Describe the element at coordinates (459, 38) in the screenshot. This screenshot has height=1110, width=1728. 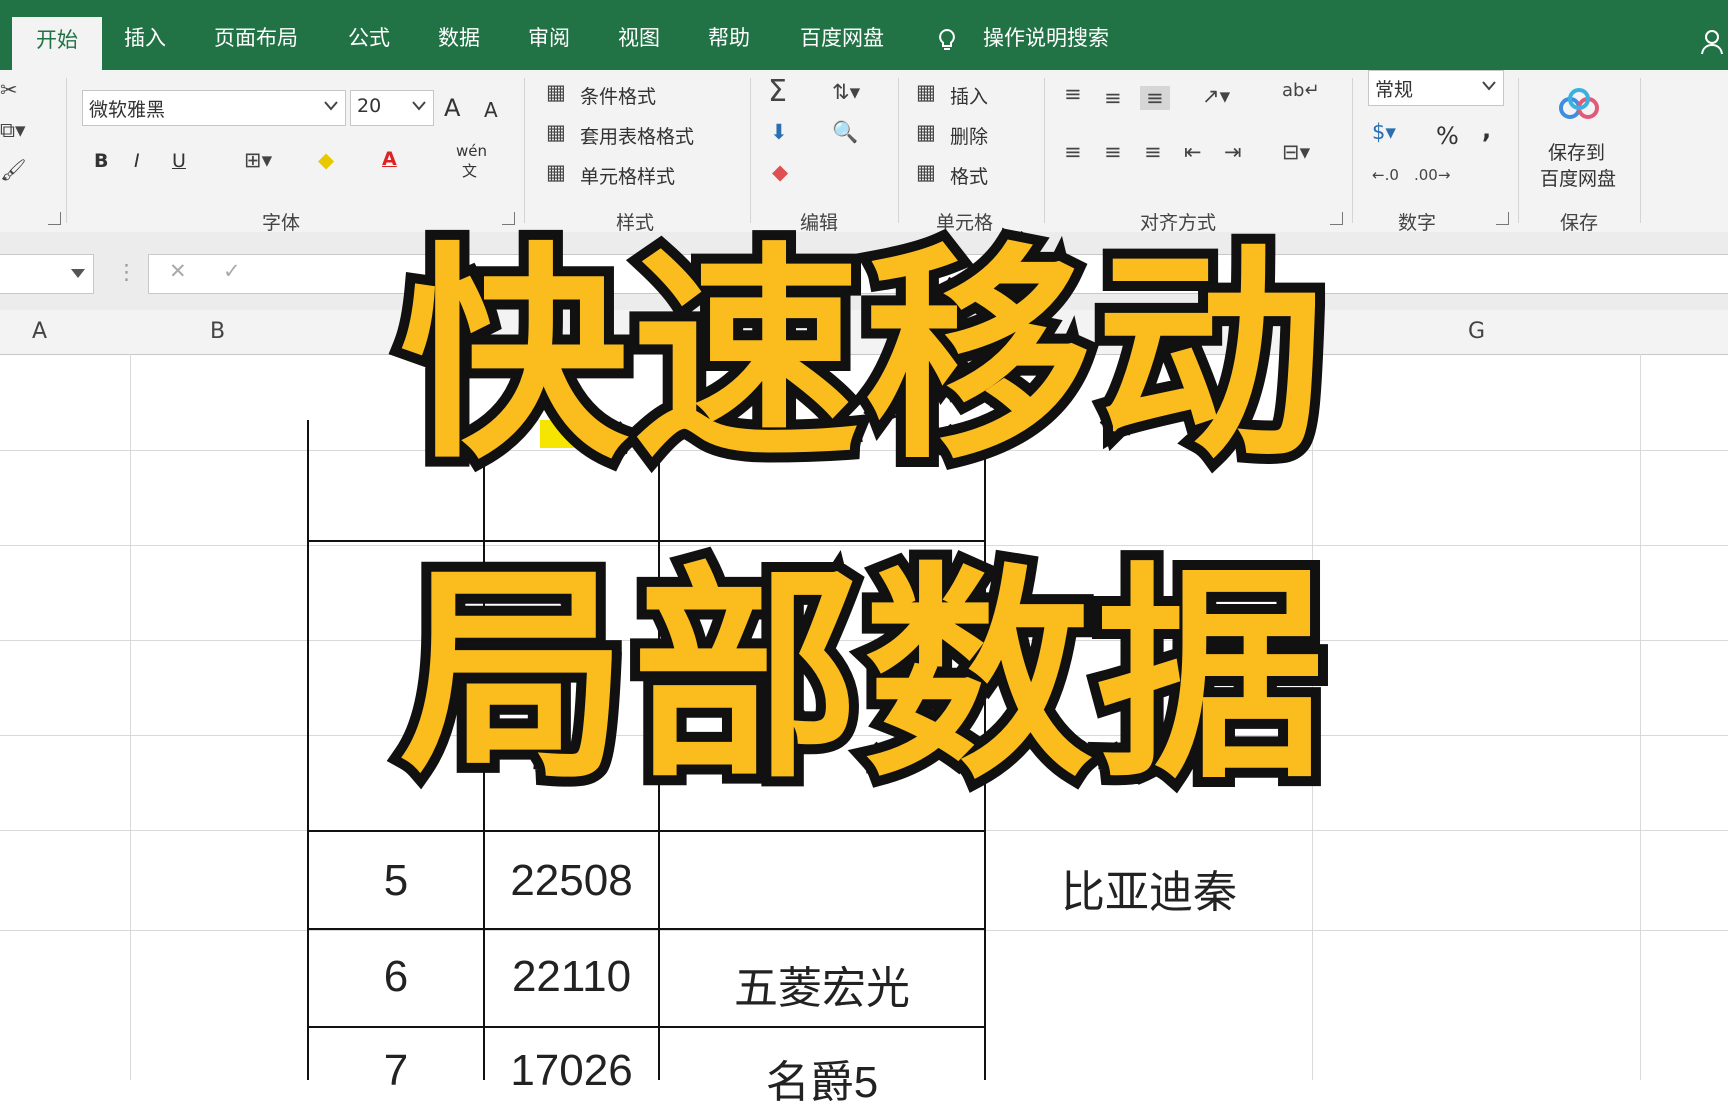
I see `tab-data: 数据` at that location.